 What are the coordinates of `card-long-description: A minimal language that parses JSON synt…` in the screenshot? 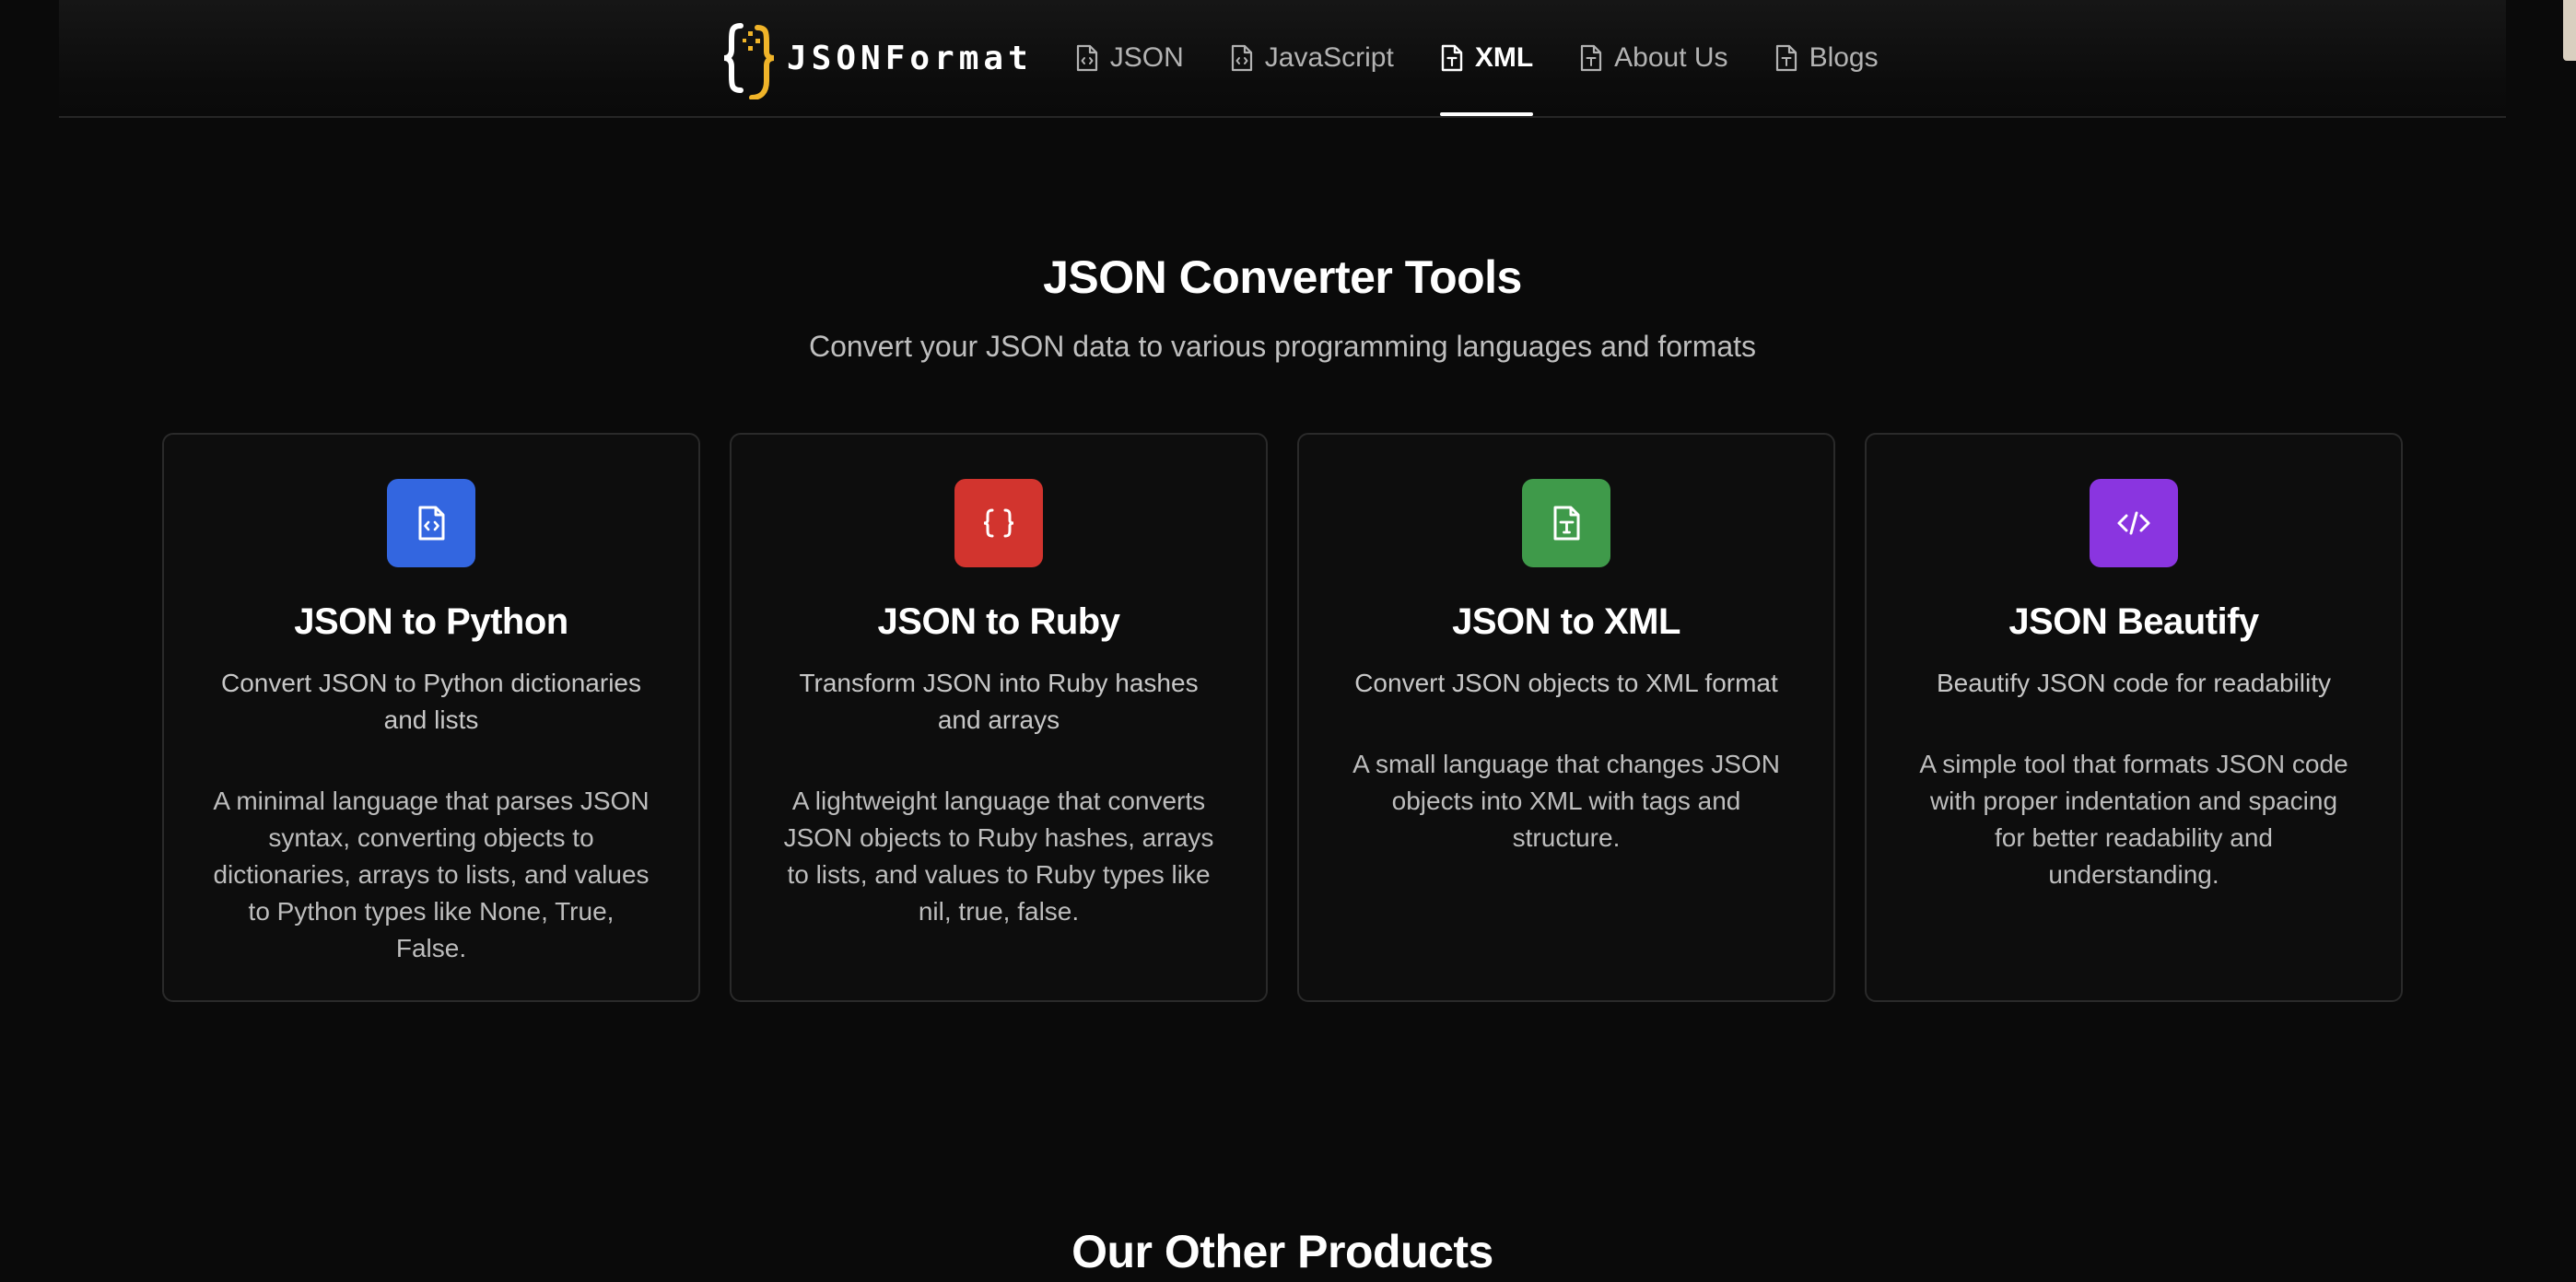 It's located at (431, 875).